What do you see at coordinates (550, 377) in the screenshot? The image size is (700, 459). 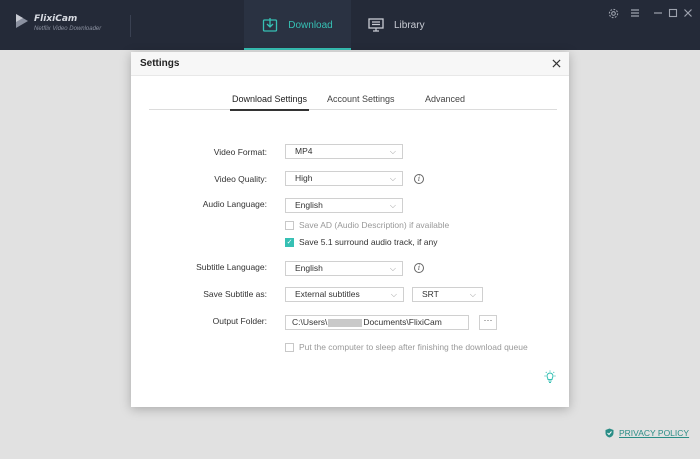 I see `lightbulb-icon` at bounding box center [550, 377].